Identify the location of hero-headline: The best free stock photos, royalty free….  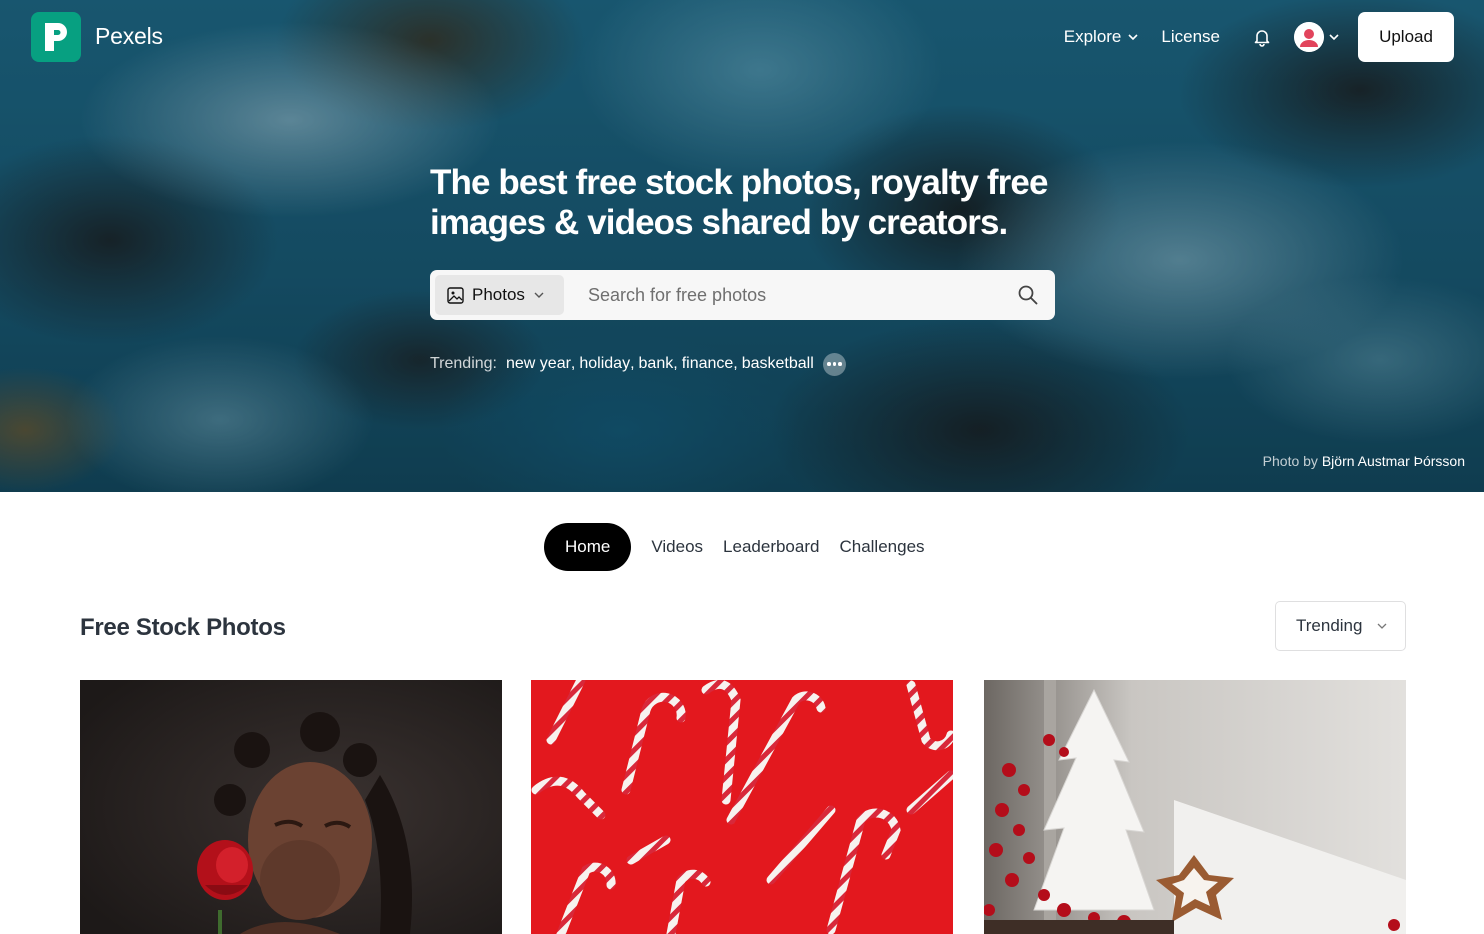
(739, 202).